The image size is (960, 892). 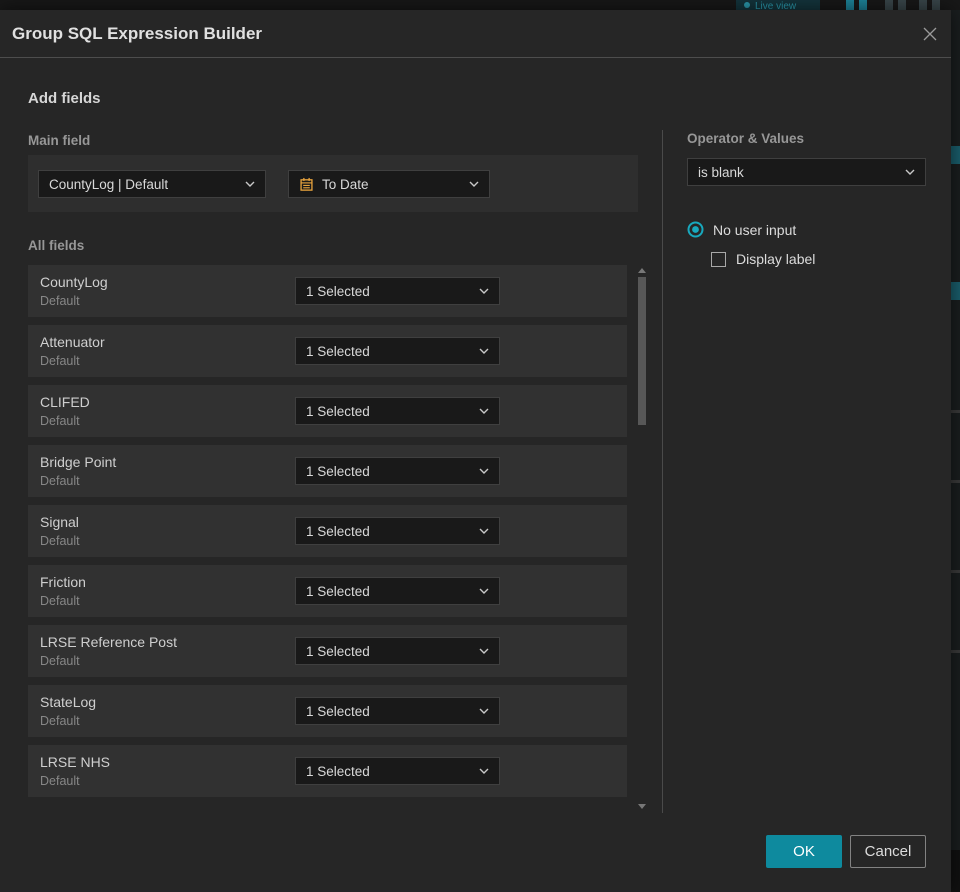 What do you see at coordinates (72, 342) in the screenshot?
I see `field-name: Attenuator` at bounding box center [72, 342].